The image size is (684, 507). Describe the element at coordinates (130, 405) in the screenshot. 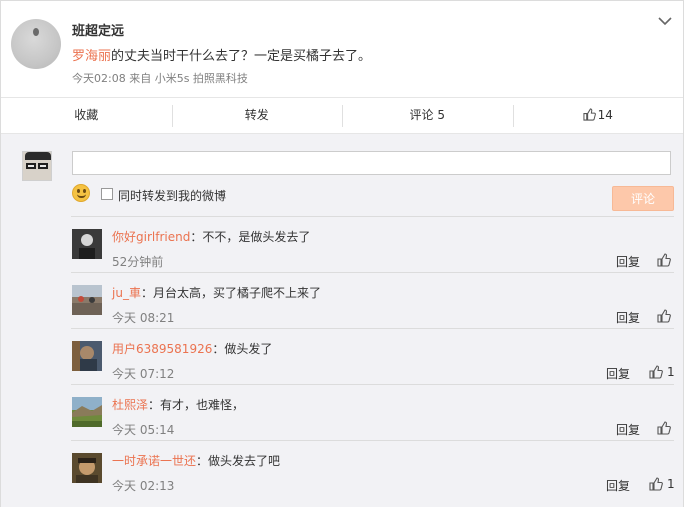

I see `commenter-name: 杜熙泽` at that location.